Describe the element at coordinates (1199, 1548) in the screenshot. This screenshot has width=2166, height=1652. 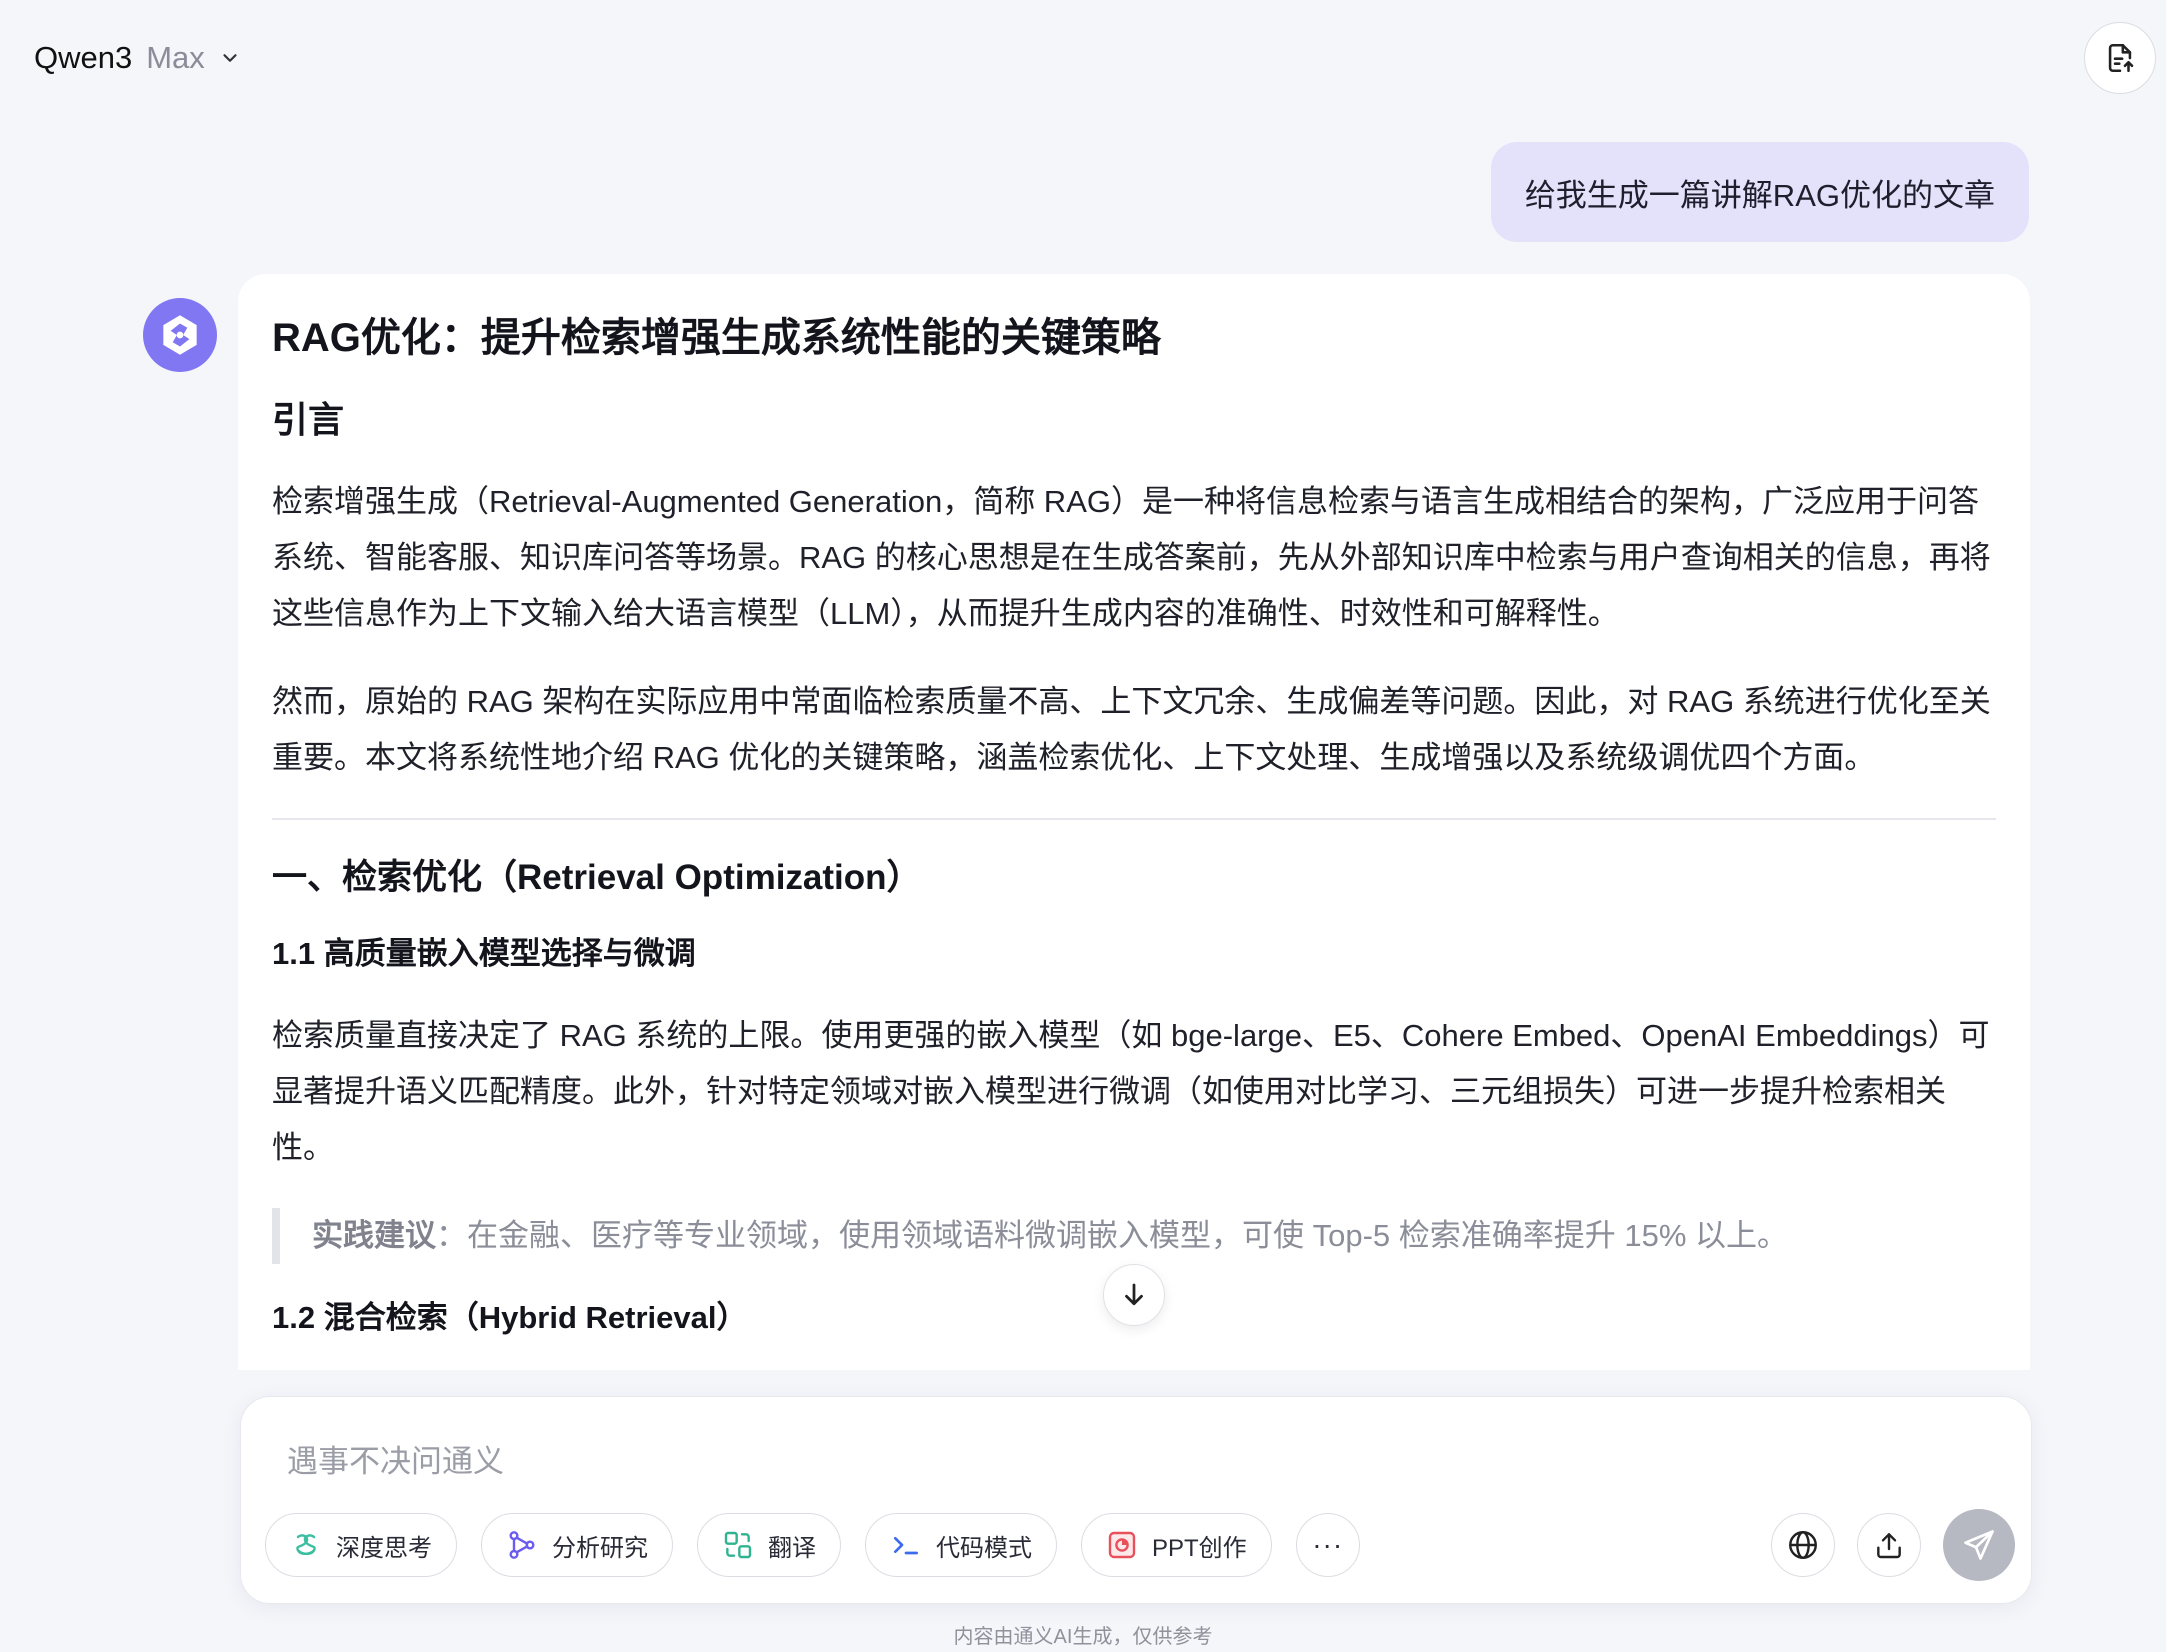
I see `ppt-create-label: PPT创作` at that location.